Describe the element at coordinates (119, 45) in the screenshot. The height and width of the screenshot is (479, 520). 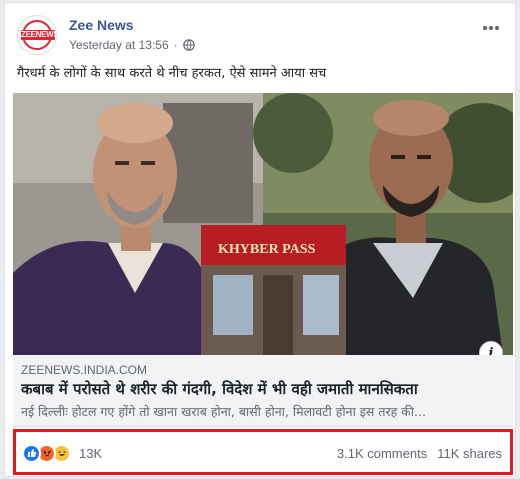
I see `post-timestamp: Yesterday at 13:56` at that location.